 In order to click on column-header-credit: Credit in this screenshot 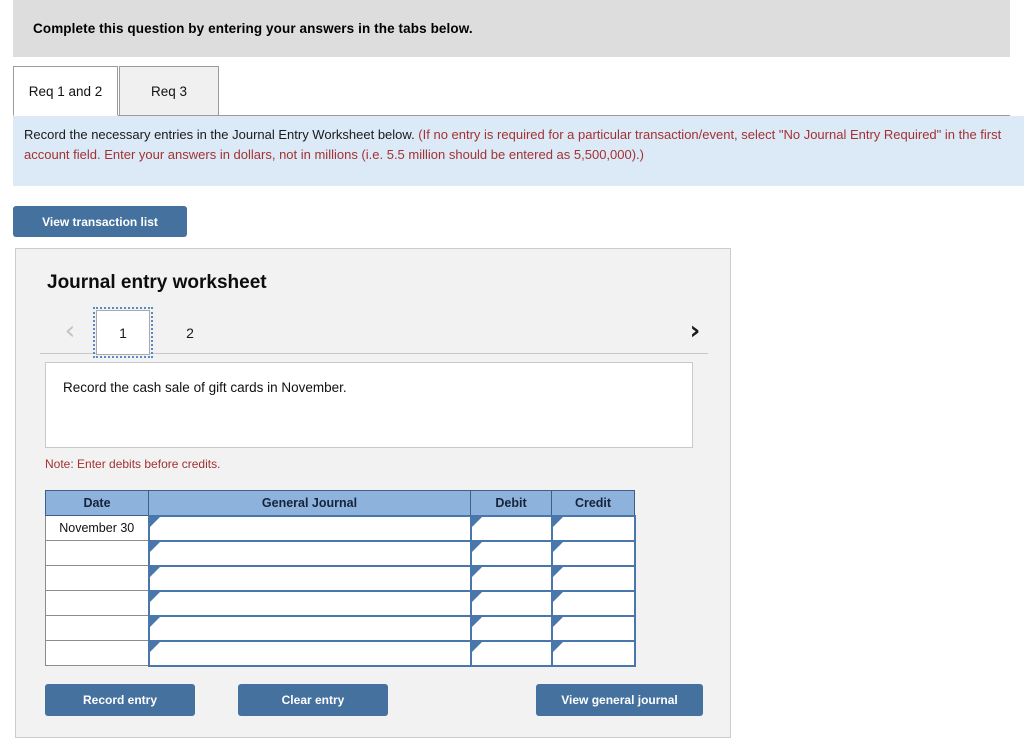, I will do `click(593, 503)`.